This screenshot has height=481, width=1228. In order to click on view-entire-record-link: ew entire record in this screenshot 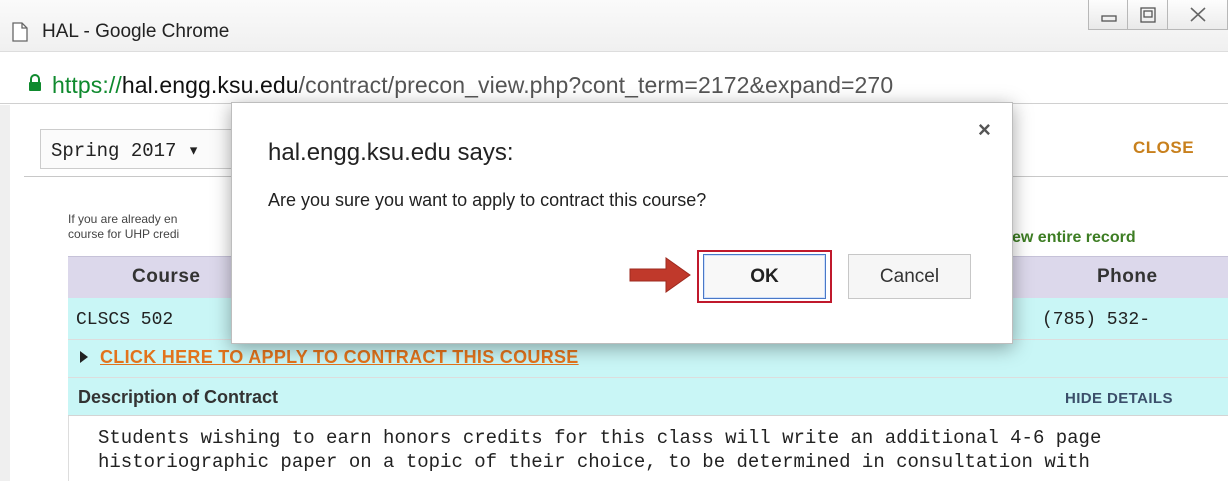, I will do `click(1074, 238)`.